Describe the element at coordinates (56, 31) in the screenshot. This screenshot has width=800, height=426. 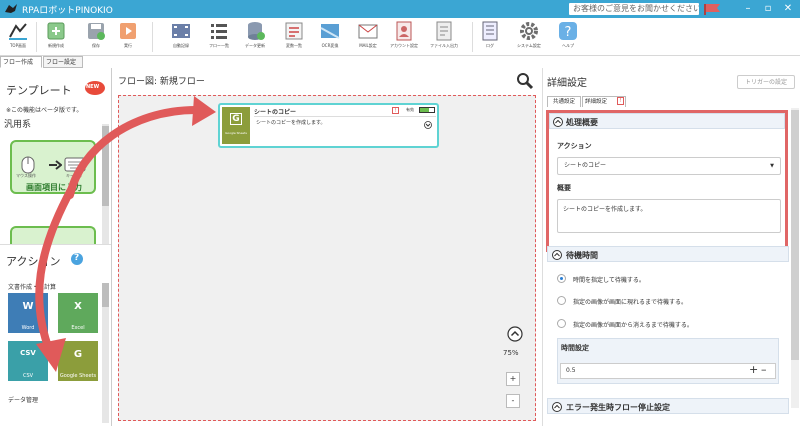
I see `new-file-icon` at that location.